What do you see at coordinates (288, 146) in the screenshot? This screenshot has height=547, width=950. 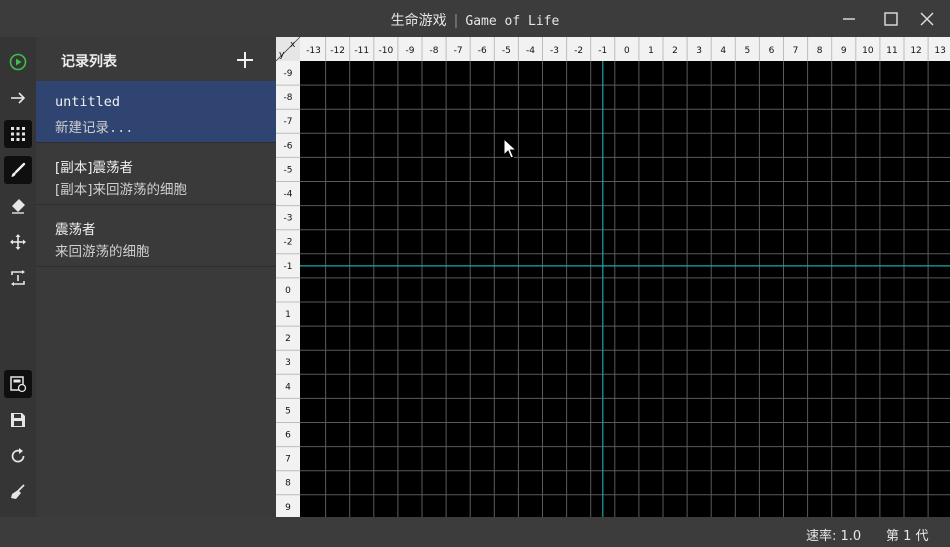 I see `y-tick-label: -6` at bounding box center [288, 146].